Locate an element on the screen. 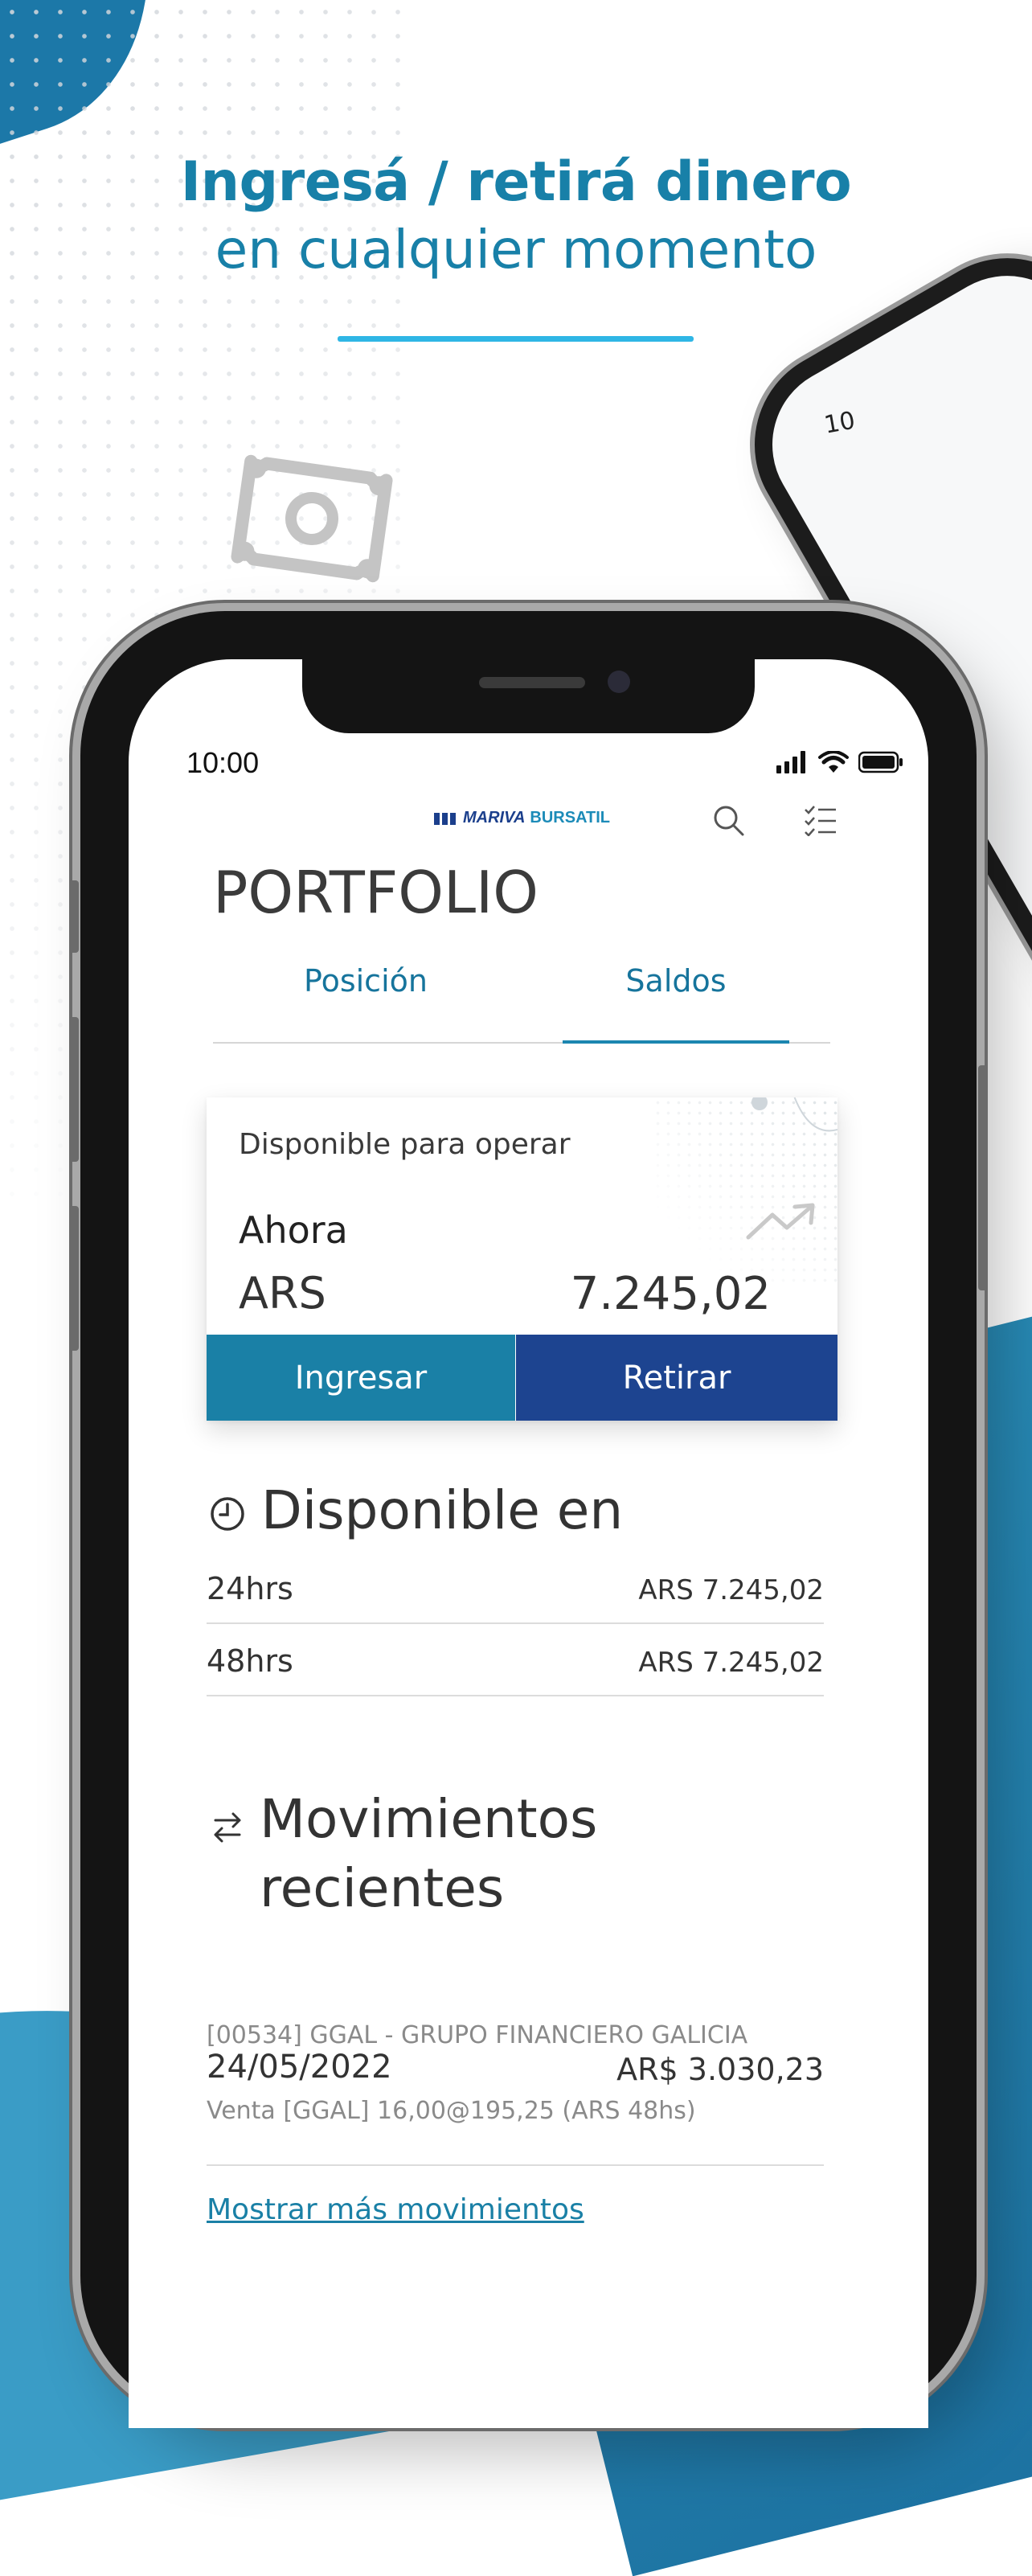 The height and width of the screenshot is (2576, 1032). recent-movements-title: Movimientos recientes is located at coordinates (428, 1854).